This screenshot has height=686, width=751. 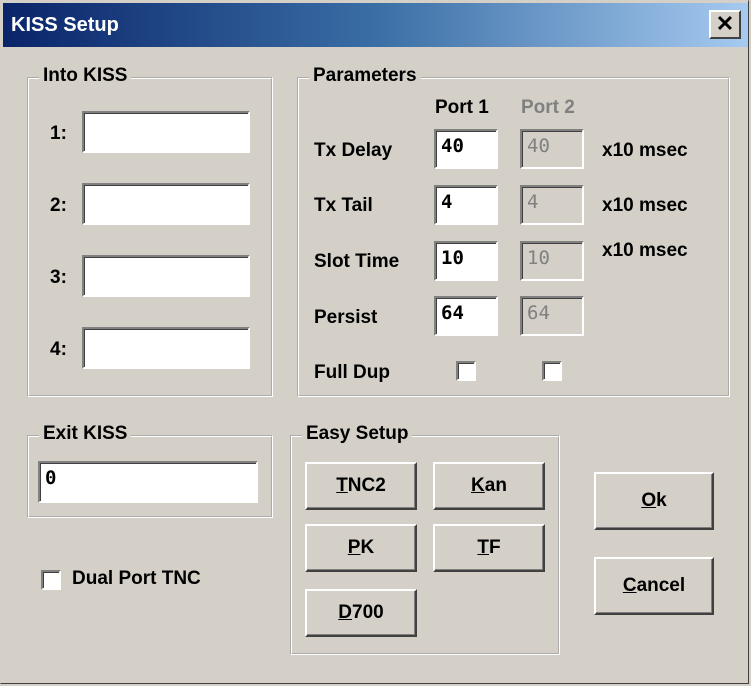 What do you see at coordinates (548, 107) in the screenshot?
I see `port2-header: Port 2` at bounding box center [548, 107].